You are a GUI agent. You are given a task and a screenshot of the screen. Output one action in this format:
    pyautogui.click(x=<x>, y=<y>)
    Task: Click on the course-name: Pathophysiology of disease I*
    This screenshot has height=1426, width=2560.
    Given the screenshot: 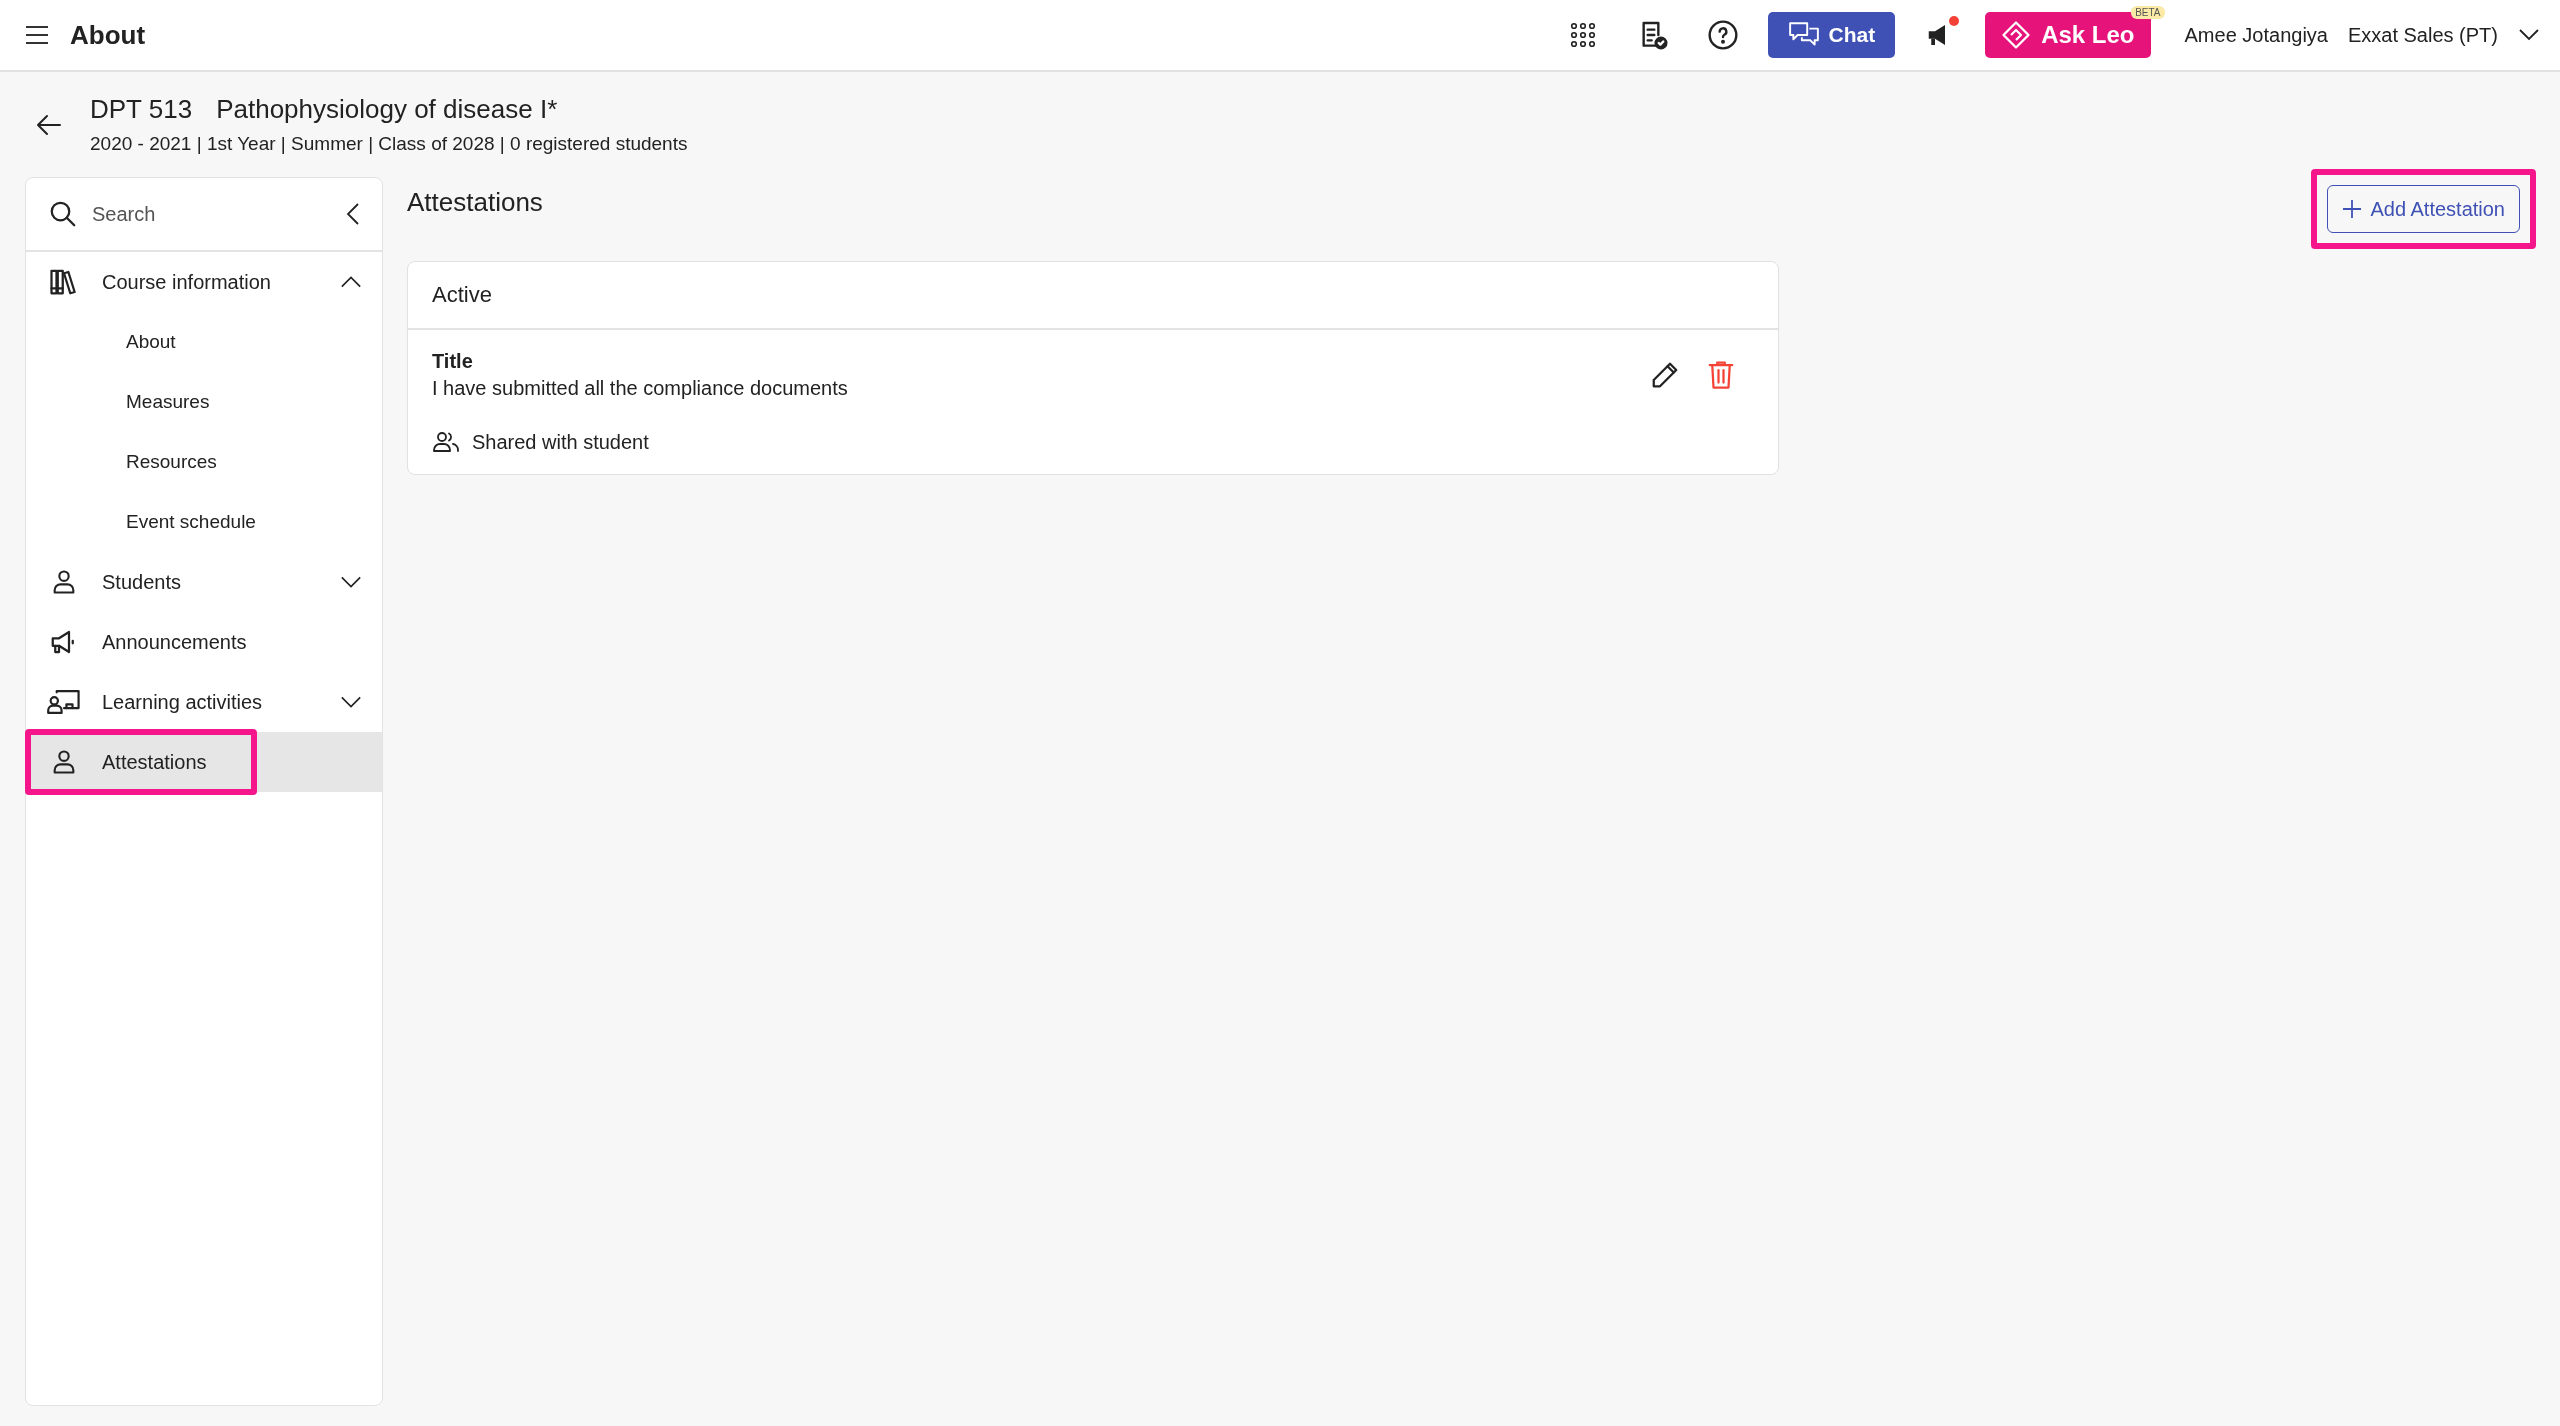 What is the action you would take?
    pyautogui.click(x=387, y=109)
    